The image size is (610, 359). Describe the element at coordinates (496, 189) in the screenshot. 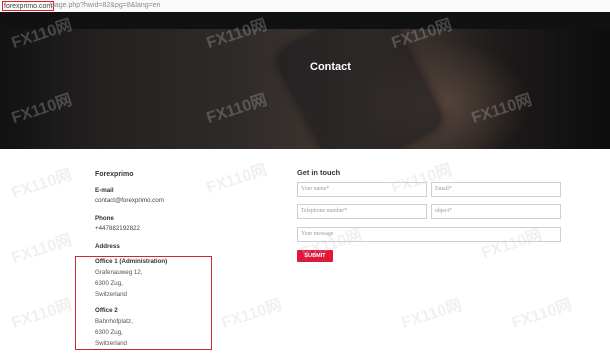

I see `email-field: Email*` at that location.